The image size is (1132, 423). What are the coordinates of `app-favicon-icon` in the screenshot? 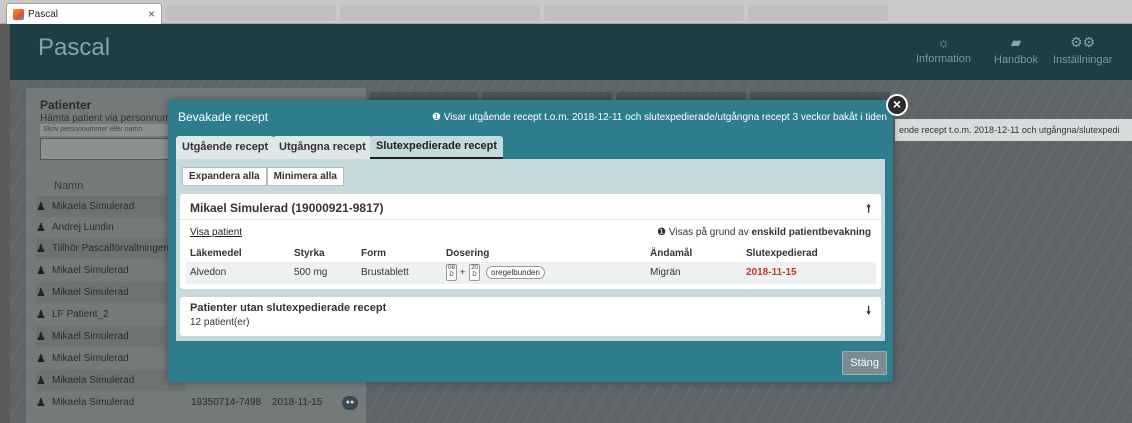 It's located at (18, 14).